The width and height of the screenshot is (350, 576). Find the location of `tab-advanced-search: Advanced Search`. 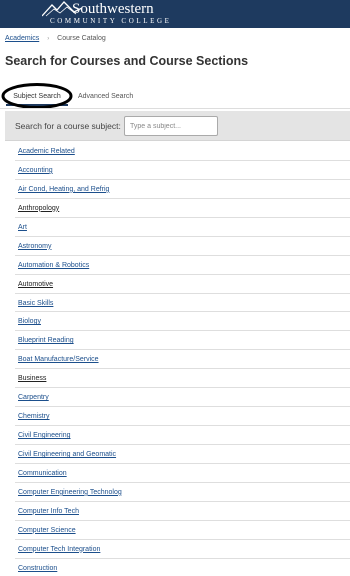

tab-advanced-search: Advanced Search is located at coordinates (105, 97).